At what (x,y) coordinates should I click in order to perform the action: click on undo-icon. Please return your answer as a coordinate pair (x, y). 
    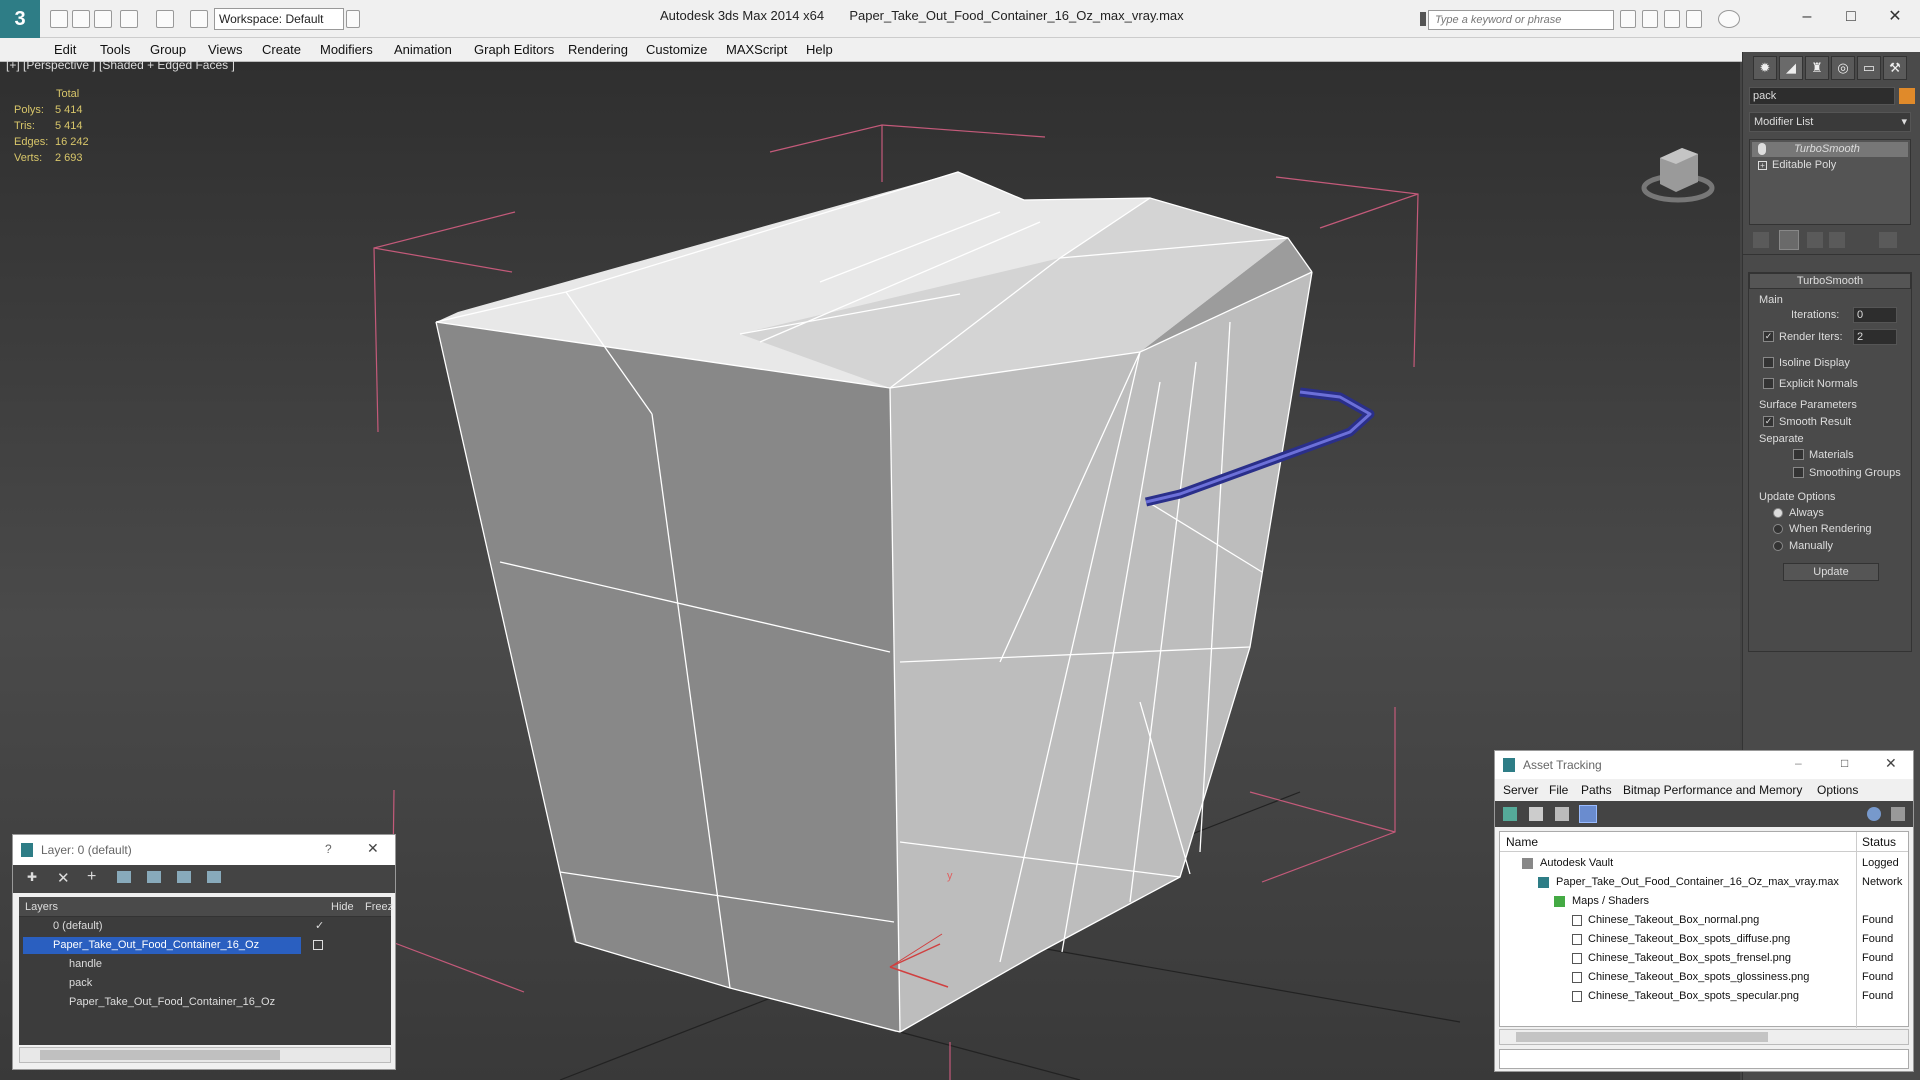
    Looking at the image, I should click on (129, 19).